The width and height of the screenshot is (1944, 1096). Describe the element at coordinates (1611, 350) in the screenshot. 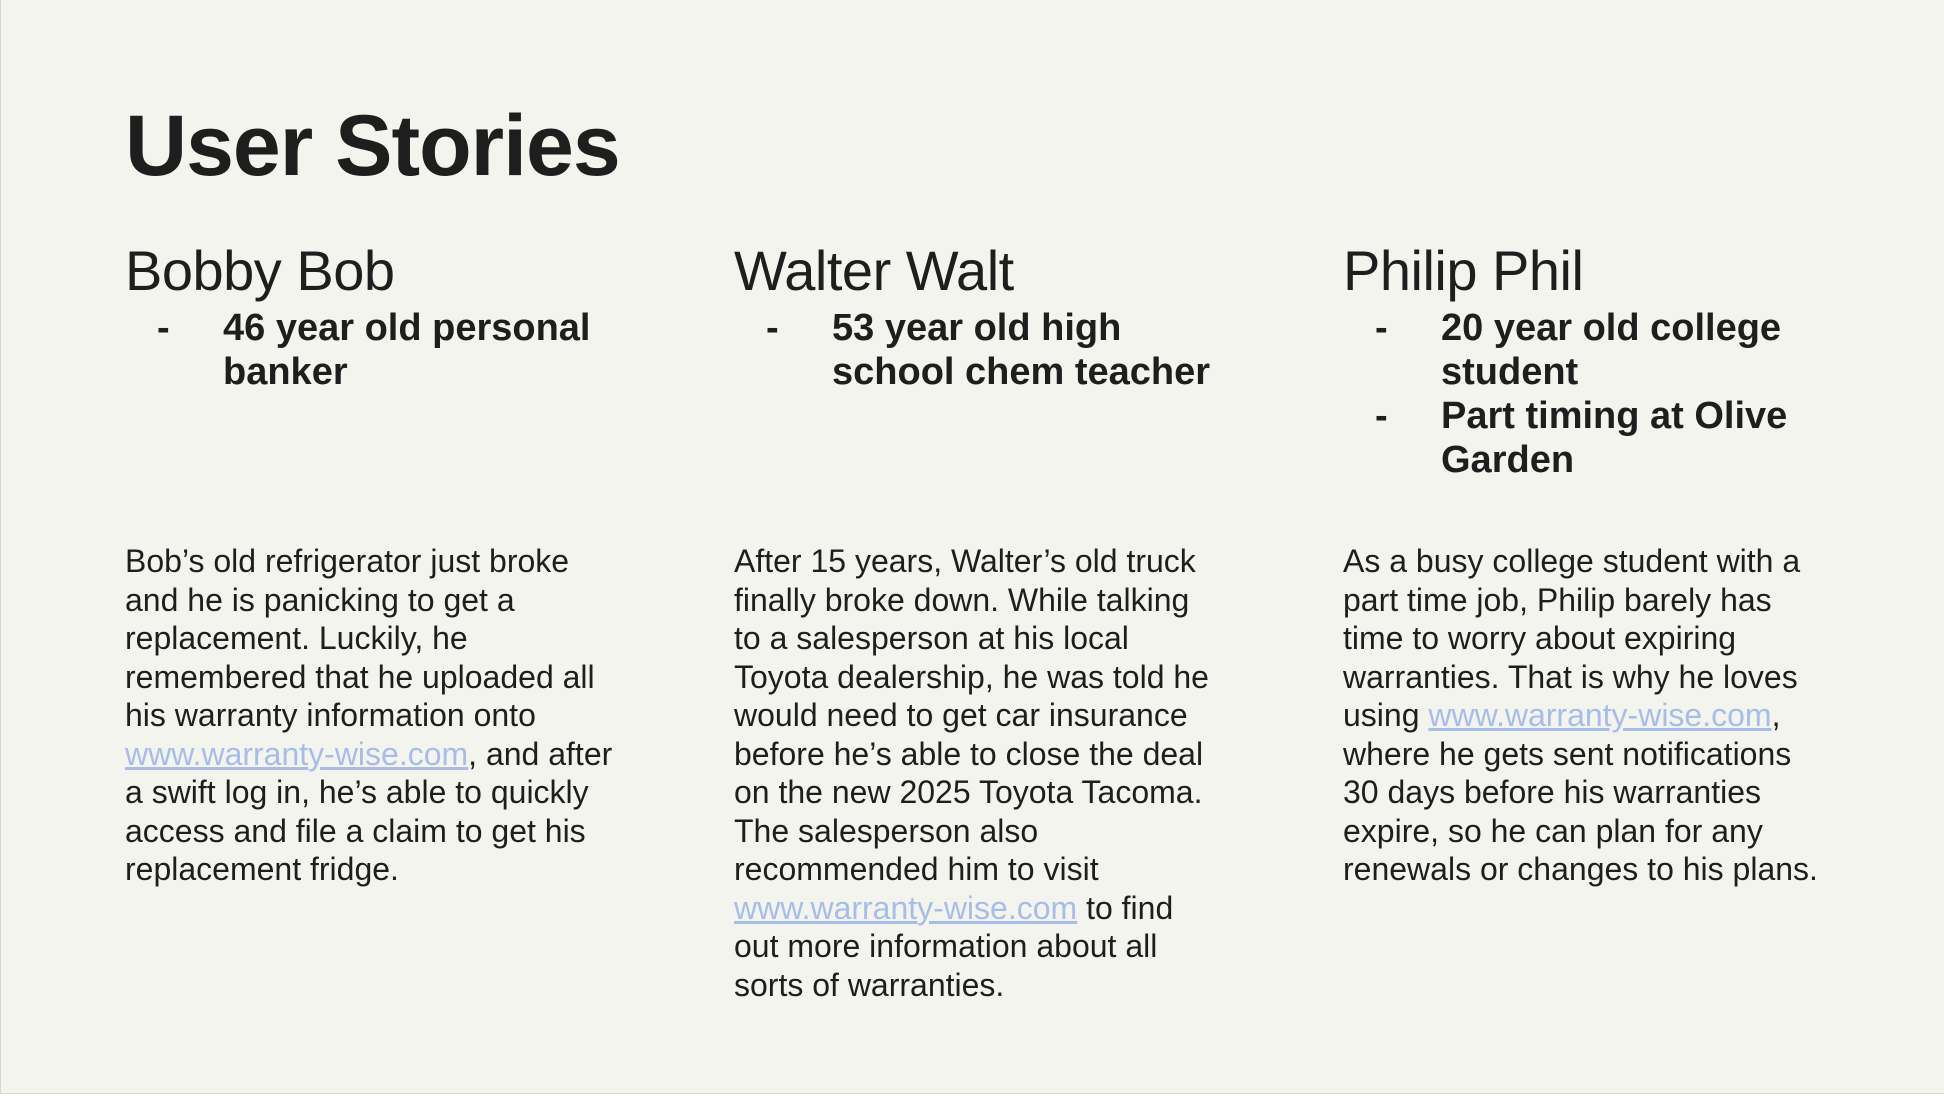

I see `trait-text: 20 year old college student` at that location.